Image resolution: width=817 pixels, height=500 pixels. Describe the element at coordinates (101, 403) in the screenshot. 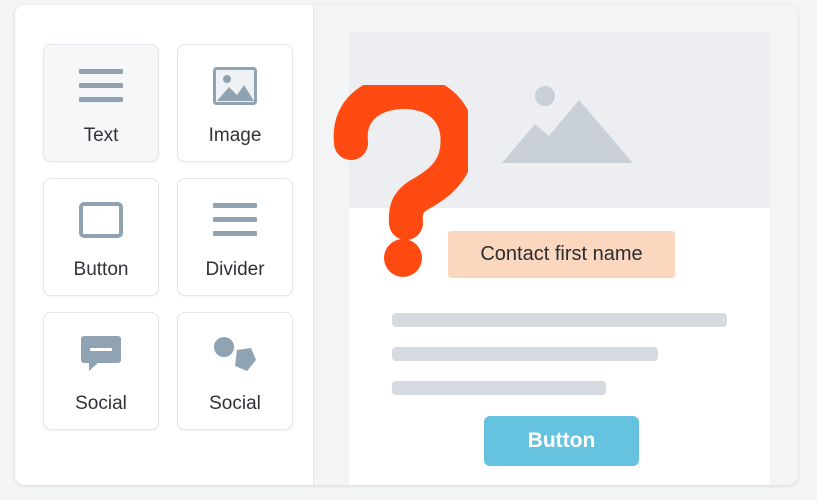

I see `social-block-label: Social` at that location.